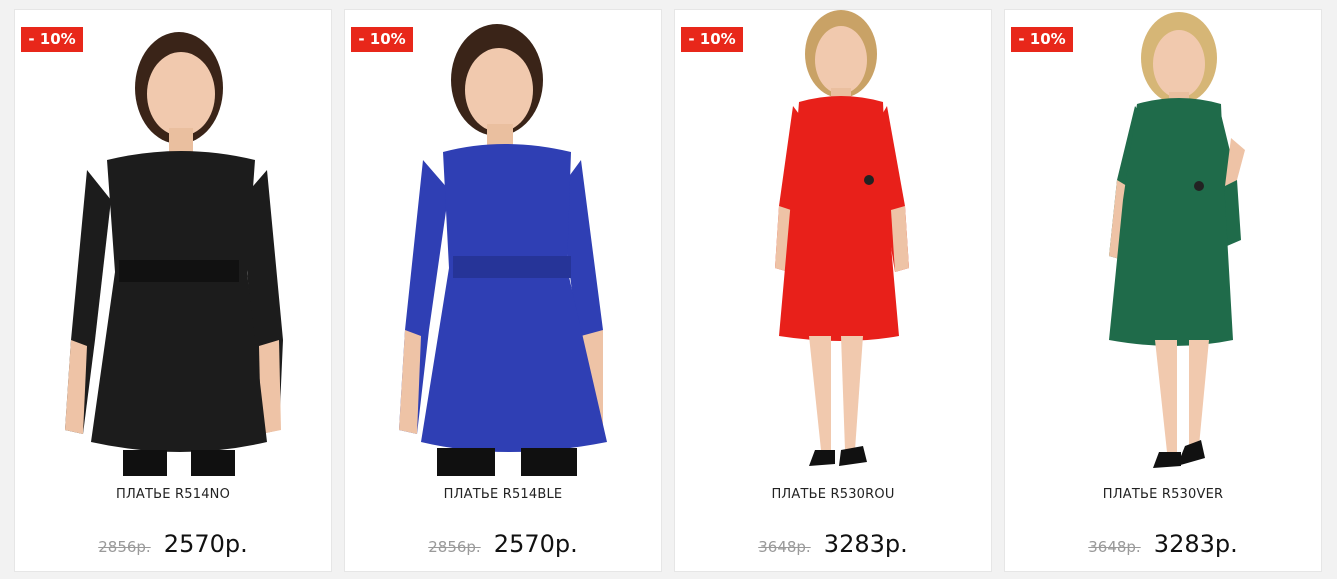 The width and height of the screenshot is (1337, 579). What do you see at coordinates (503, 250) in the screenshot?
I see `model-tunic-blue` at bounding box center [503, 250].